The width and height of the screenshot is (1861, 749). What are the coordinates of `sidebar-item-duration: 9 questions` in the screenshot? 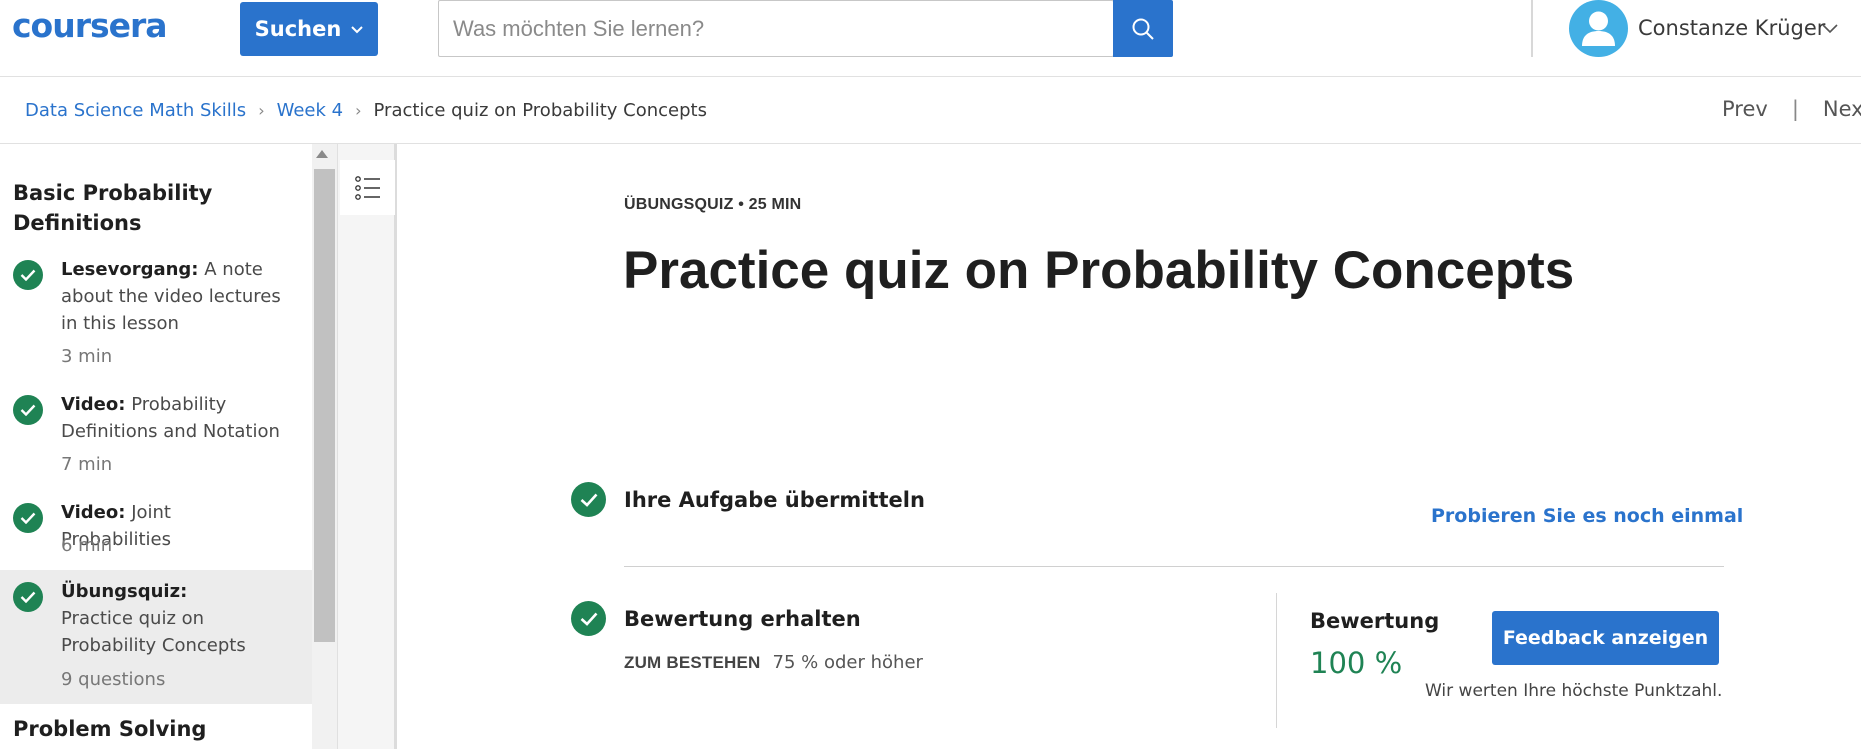 It's located at (113, 679).